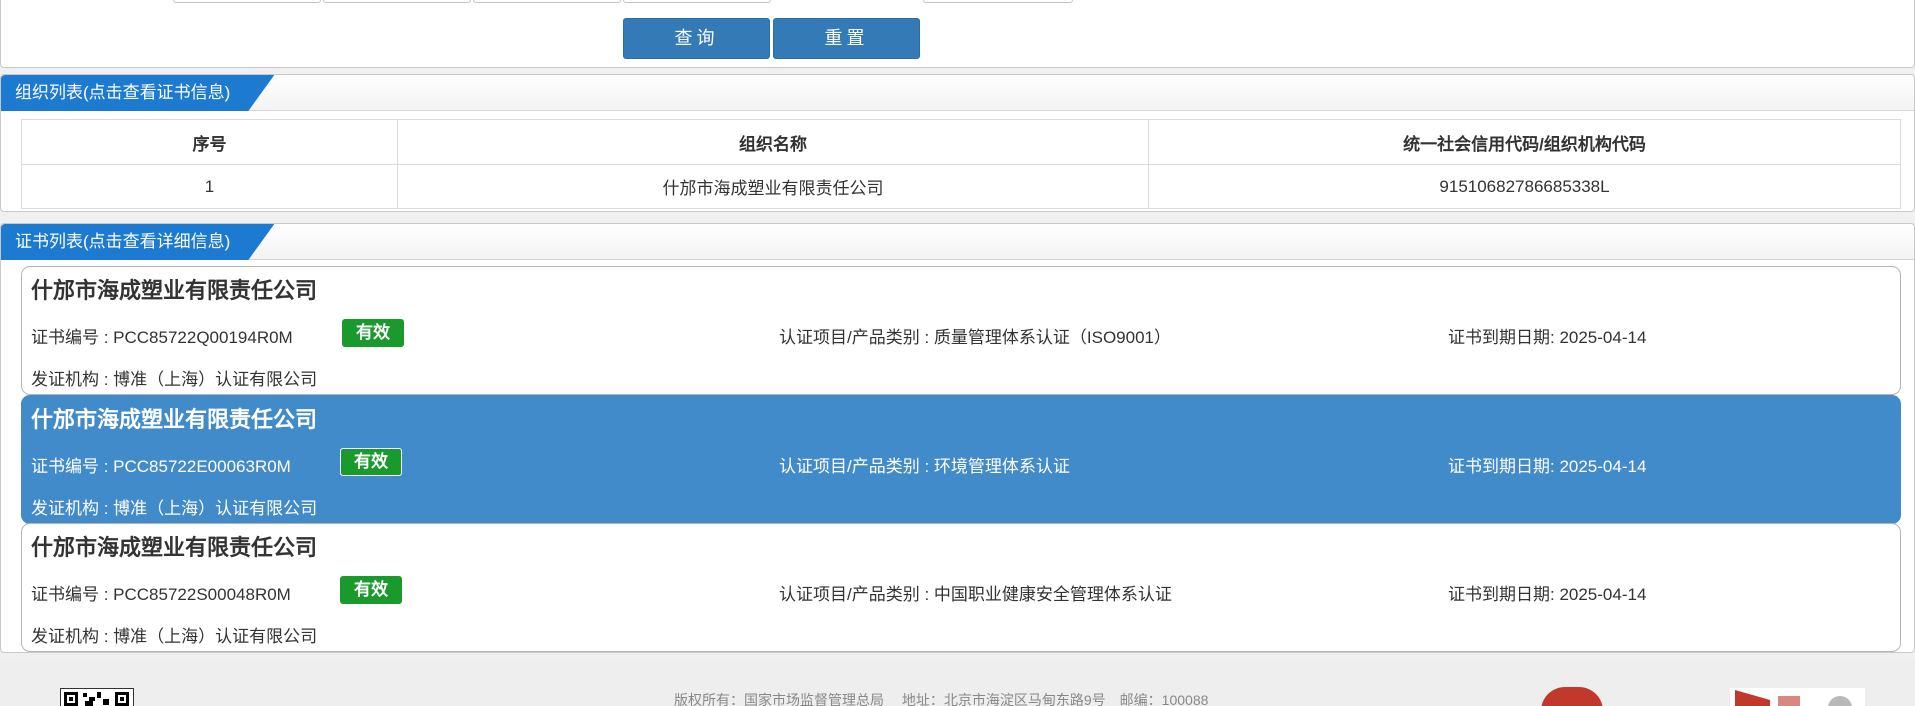 Image resolution: width=1915 pixels, height=706 pixels. I want to click on cert-panel-title: 证书列表(点击查看详细信息), so click(137, 242).